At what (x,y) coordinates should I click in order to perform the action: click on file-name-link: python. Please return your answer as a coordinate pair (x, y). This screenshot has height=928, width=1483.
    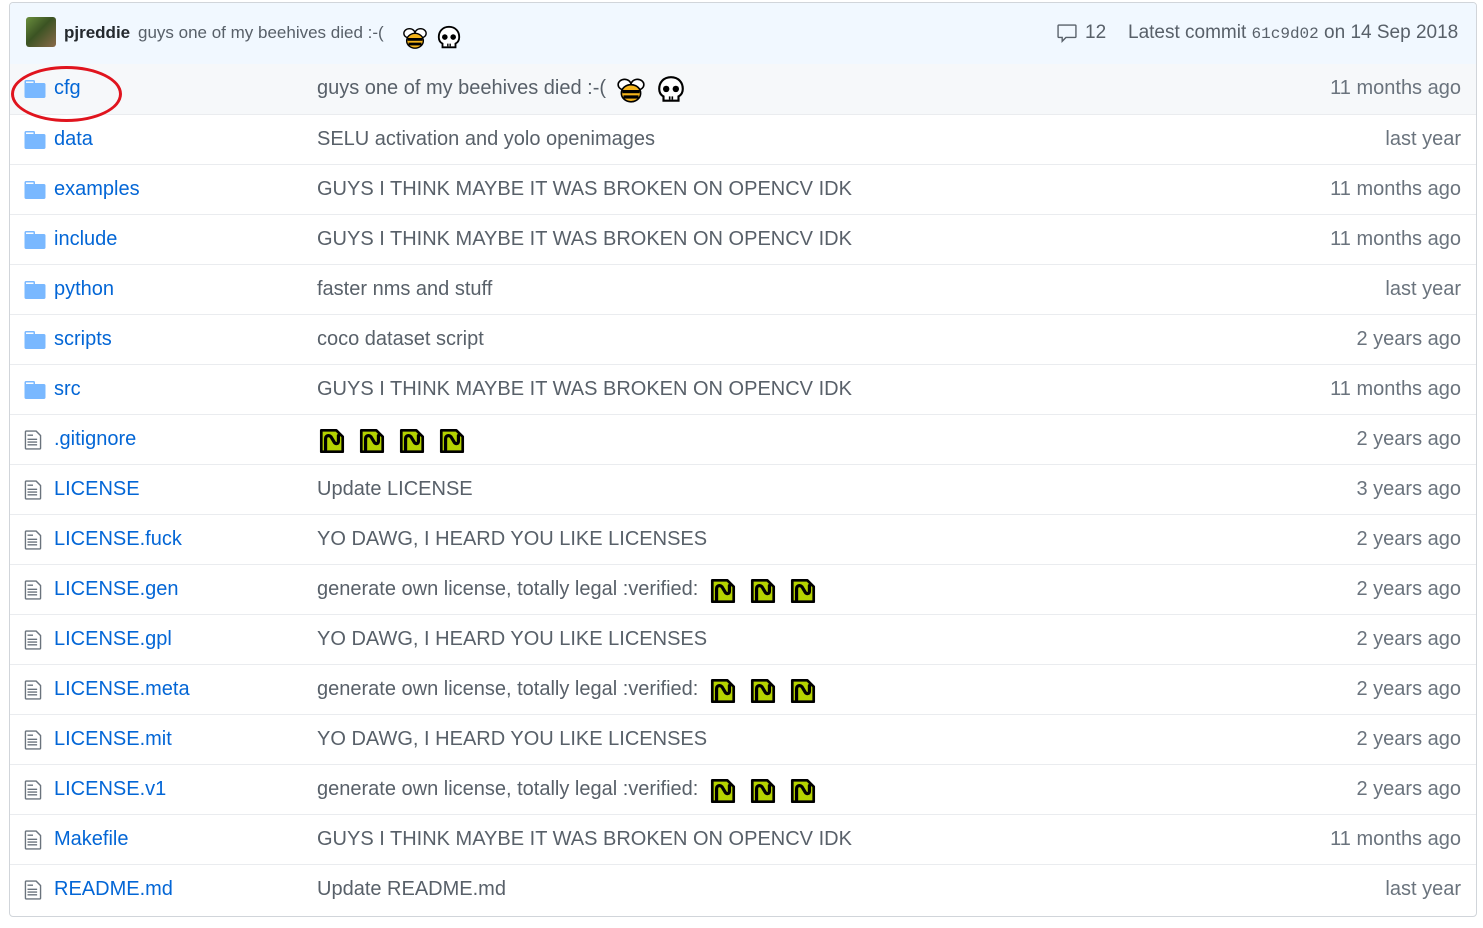
    Looking at the image, I should click on (84, 289).